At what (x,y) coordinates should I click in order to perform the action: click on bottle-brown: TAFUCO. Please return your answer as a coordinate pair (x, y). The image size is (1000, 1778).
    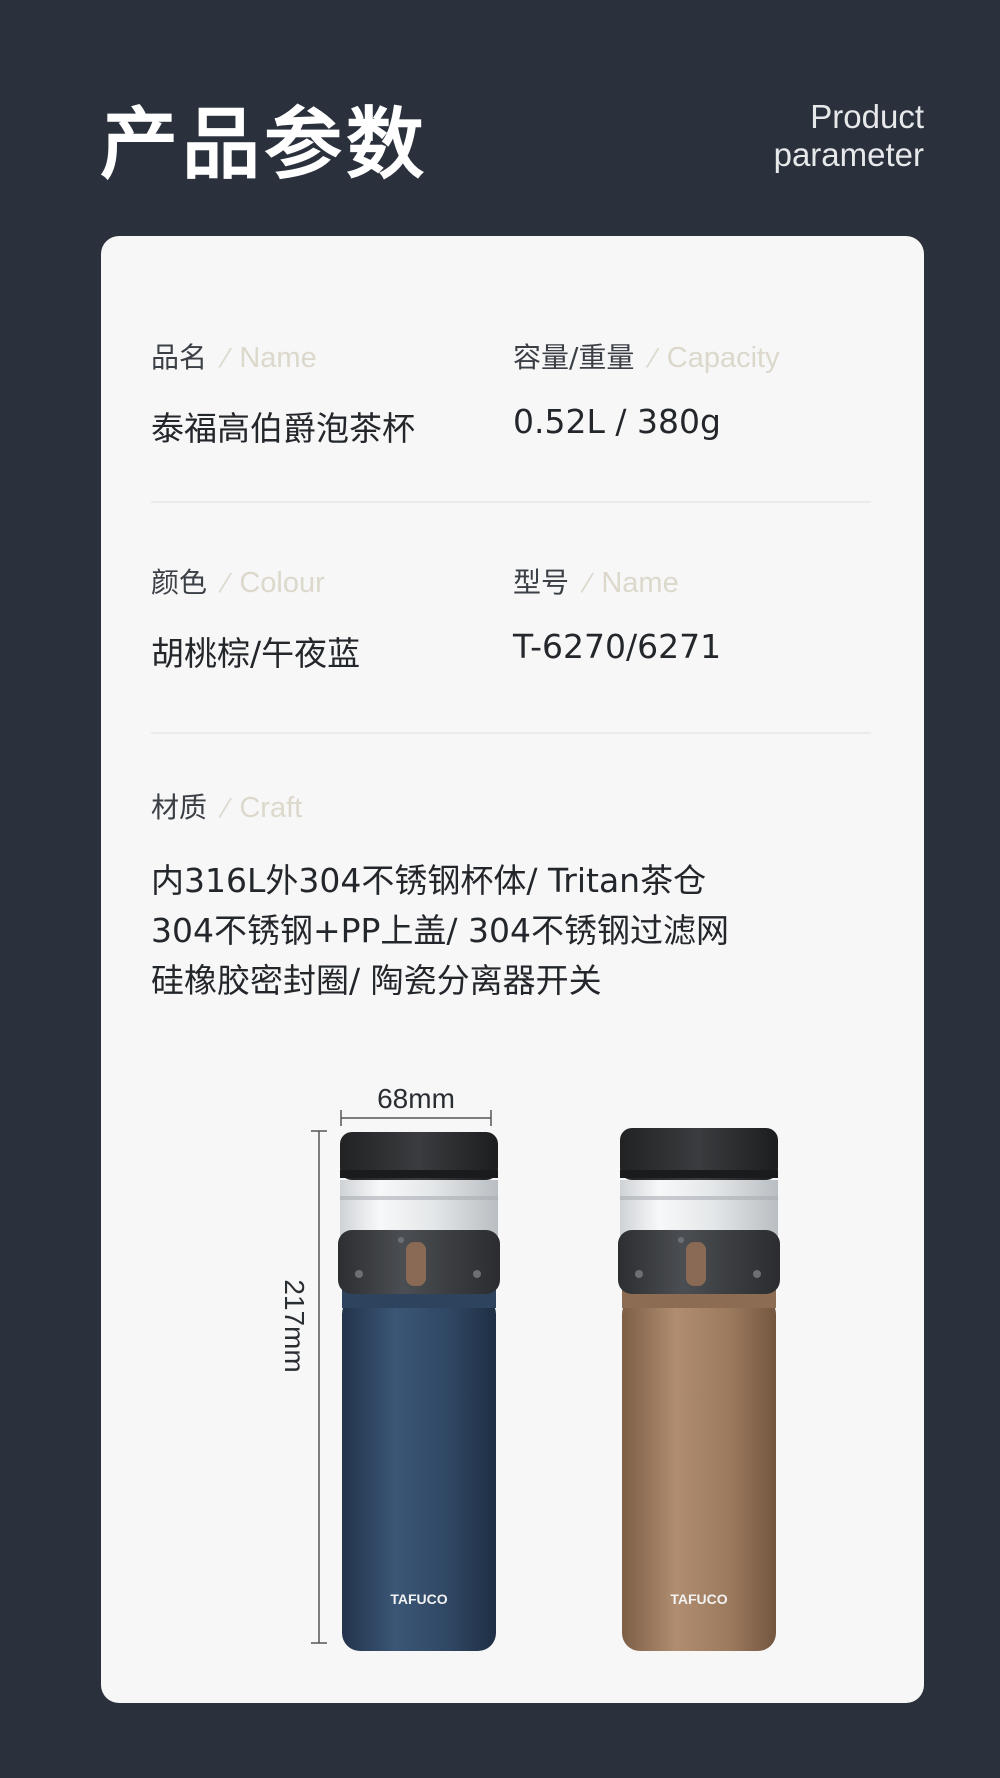
    Looking at the image, I should click on (699, 1389).